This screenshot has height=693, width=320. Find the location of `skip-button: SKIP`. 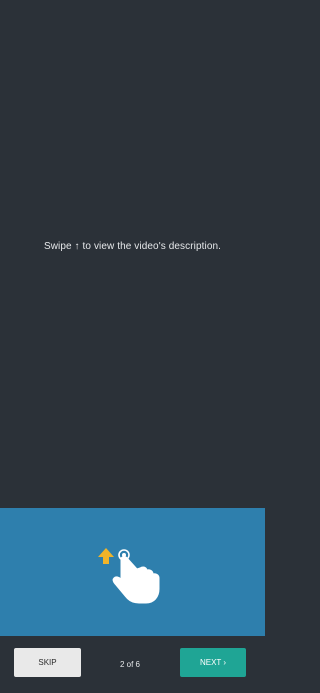

skip-button: SKIP is located at coordinates (47, 662).